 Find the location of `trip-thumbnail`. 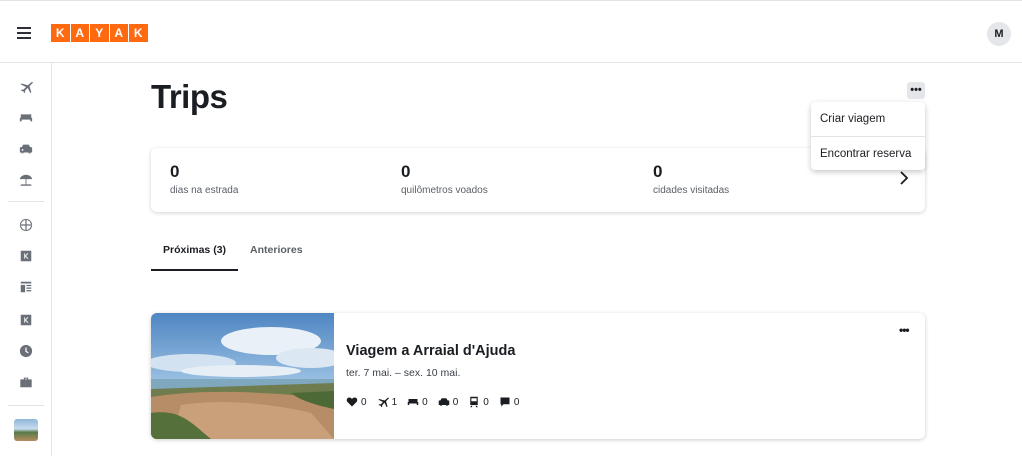

trip-thumbnail is located at coordinates (26, 430).